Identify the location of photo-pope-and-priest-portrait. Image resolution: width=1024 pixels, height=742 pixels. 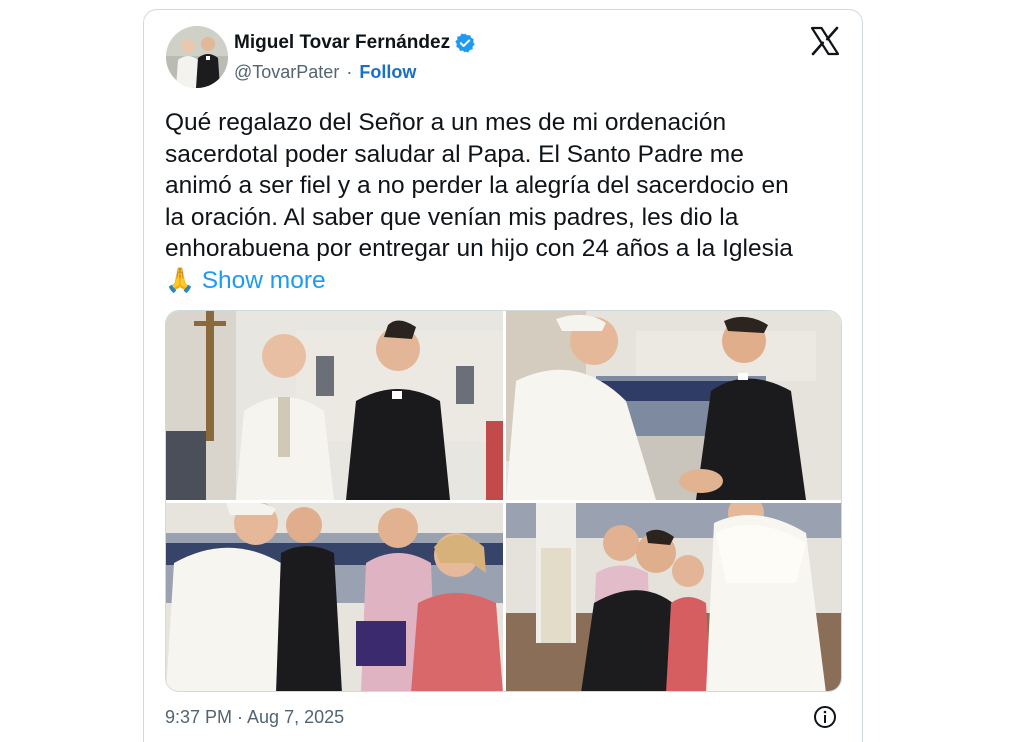
(334, 405).